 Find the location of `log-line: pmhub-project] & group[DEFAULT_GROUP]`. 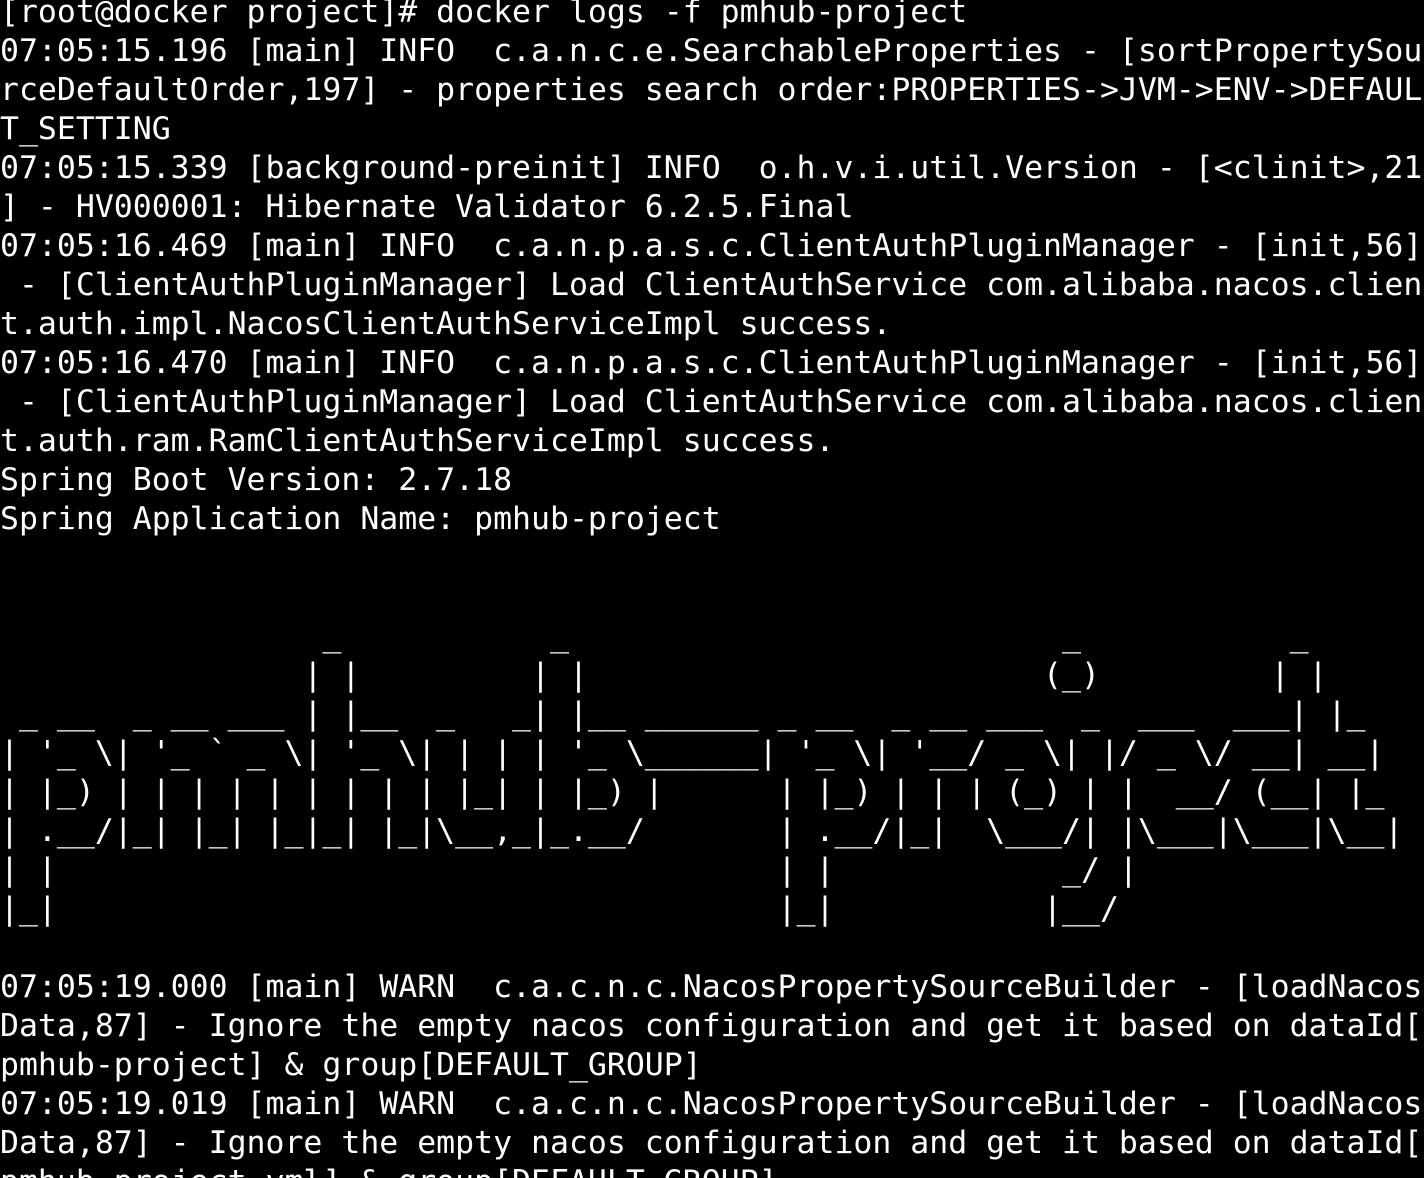

log-line: pmhub-project] & group[DEFAULT_GROUP] is located at coordinates (351, 1065).